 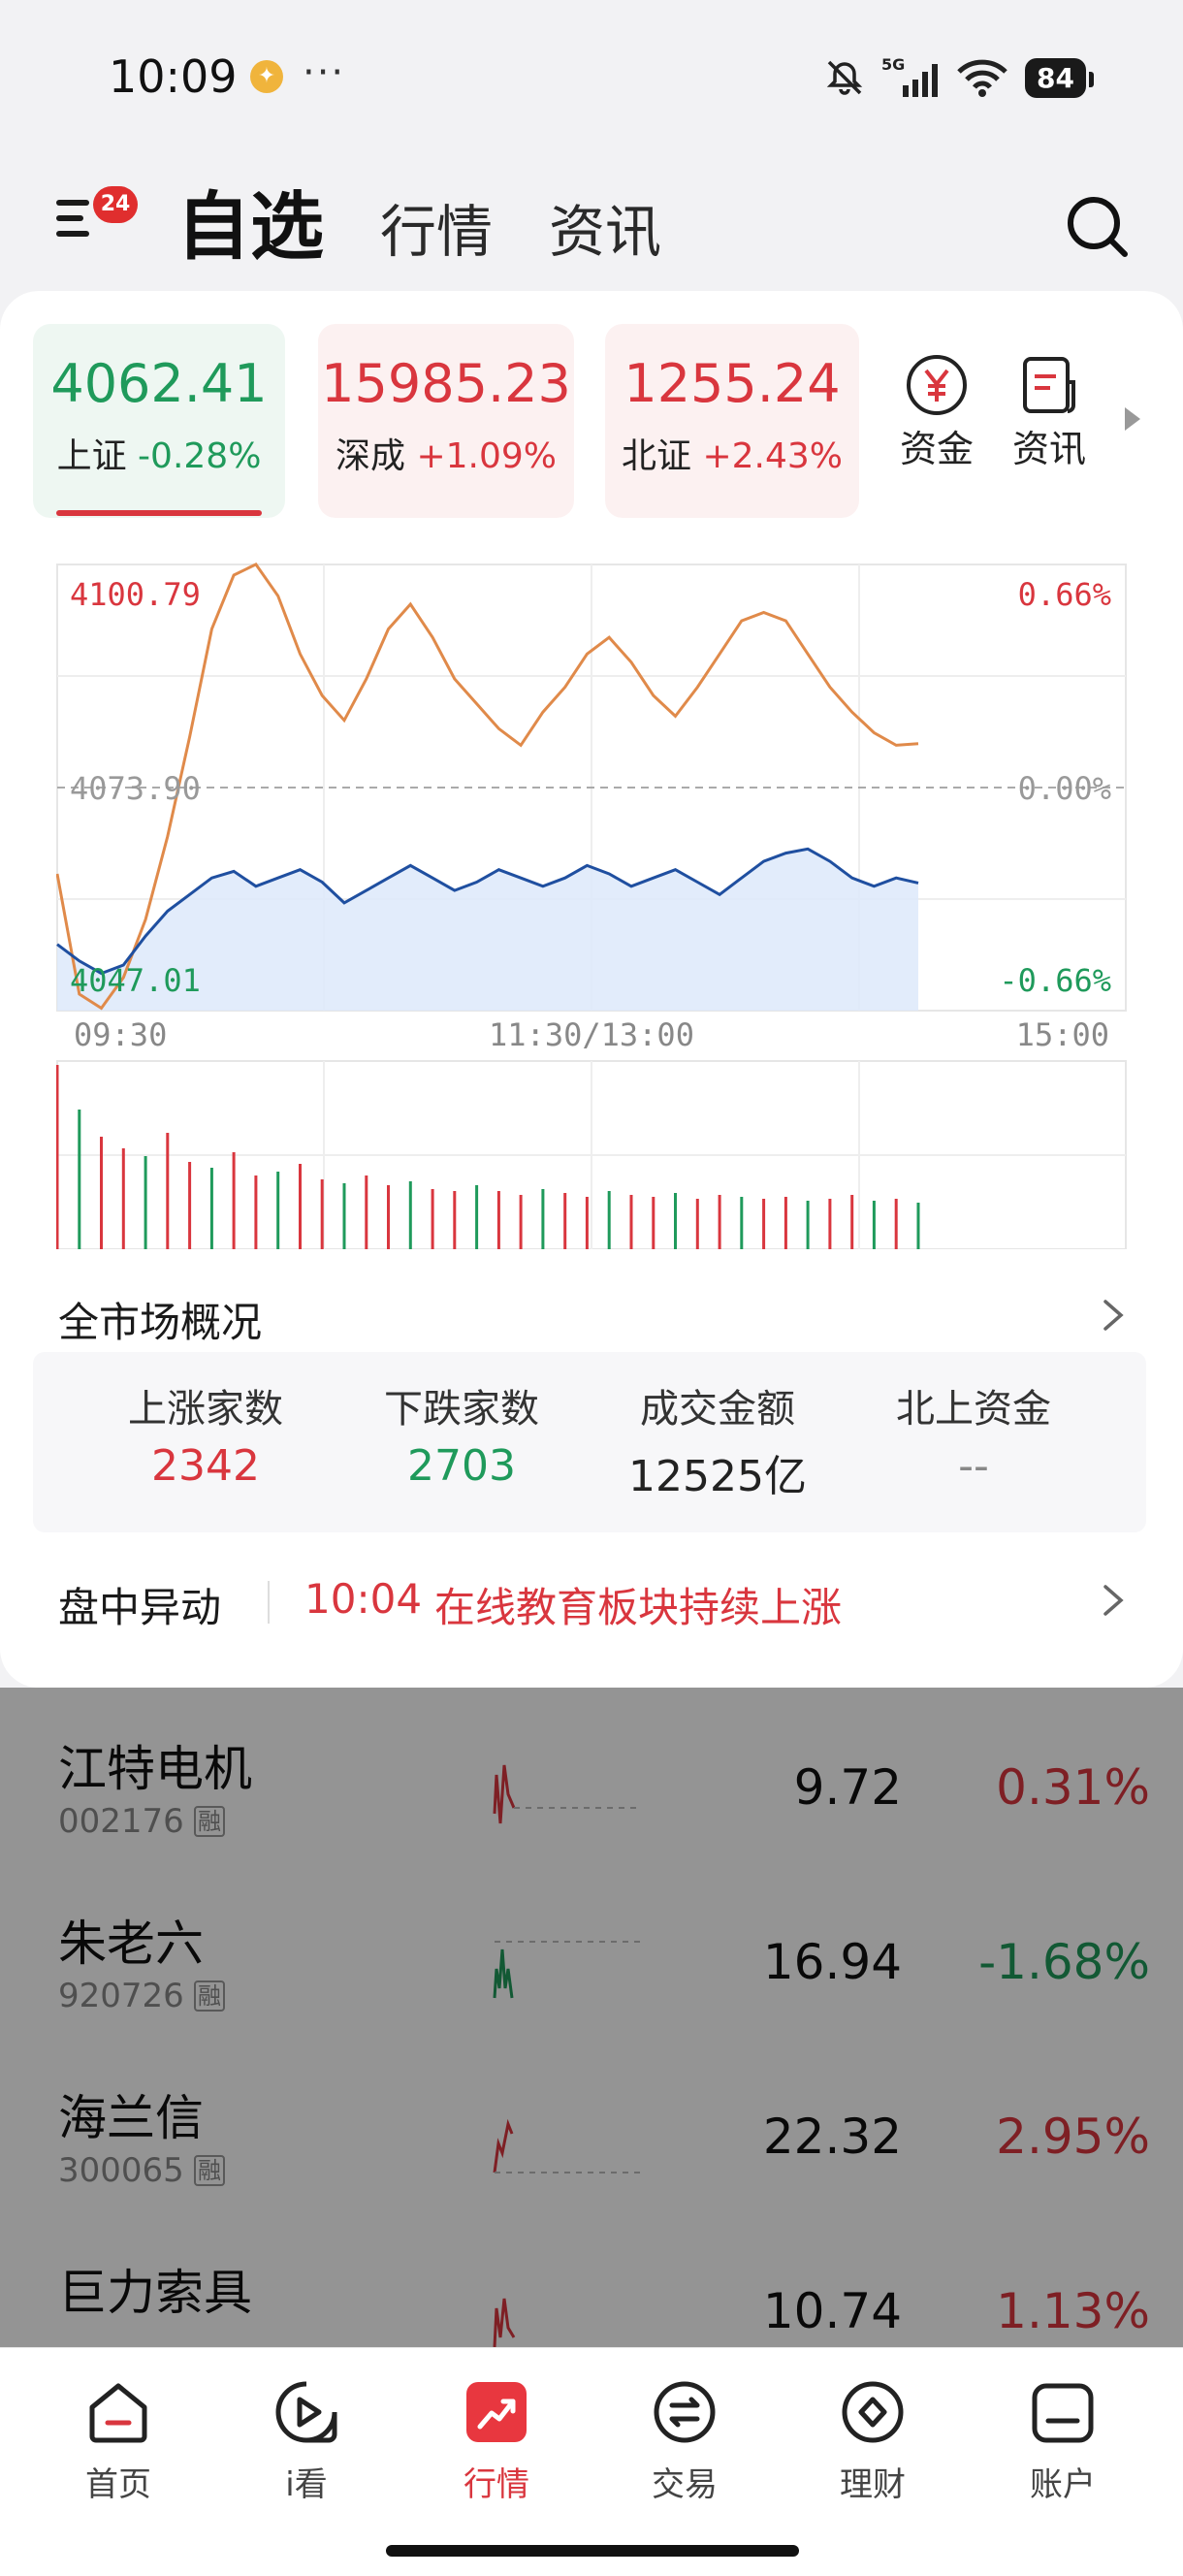 I want to click on stat-value: --, so click(x=973, y=1466).